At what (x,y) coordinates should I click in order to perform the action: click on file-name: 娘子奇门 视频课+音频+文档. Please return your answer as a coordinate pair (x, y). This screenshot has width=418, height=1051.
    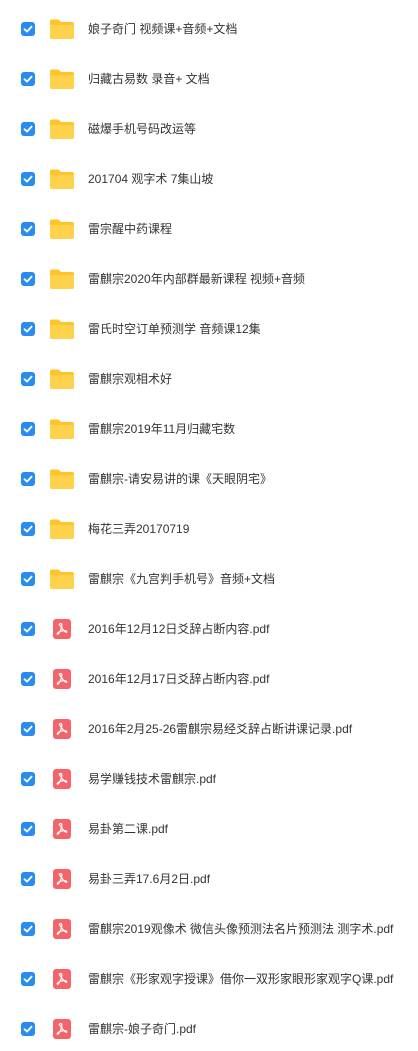
    Looking at the image, I should click on (250, 29).